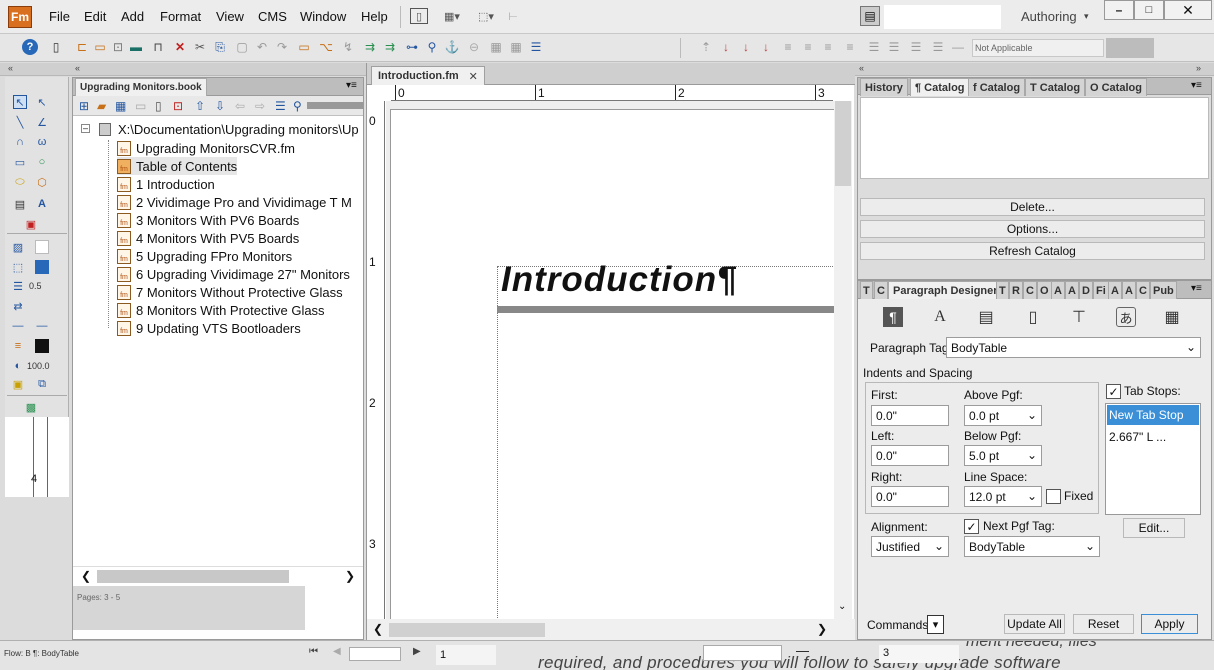  Describe the element at coordinates (894, 47) in the screenshot. I see `spacing2-icon: ☰` at that location.